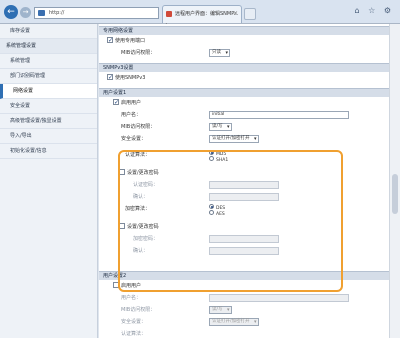 This screenshot has width=400, height=338. I want to click on sidebar-item-dept-id: 部门识别码管理, so click(48, 76).